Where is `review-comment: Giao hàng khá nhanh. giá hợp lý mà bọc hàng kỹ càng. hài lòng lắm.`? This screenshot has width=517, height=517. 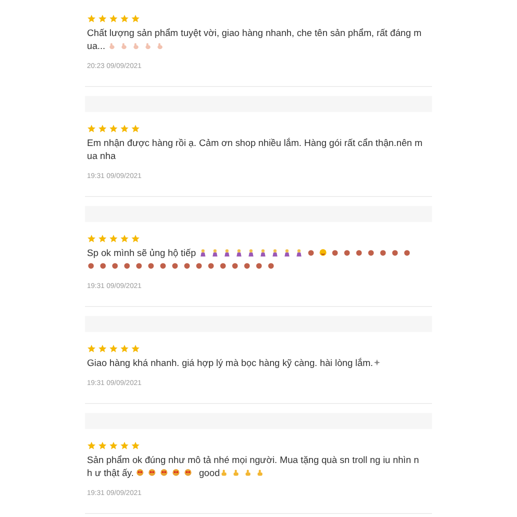
review-comment: Giao hàng khá nhanh. giá hợp lý mà bọc hàng kỹ càng. hài lòng lắm. is located at coordinates (258, 362).